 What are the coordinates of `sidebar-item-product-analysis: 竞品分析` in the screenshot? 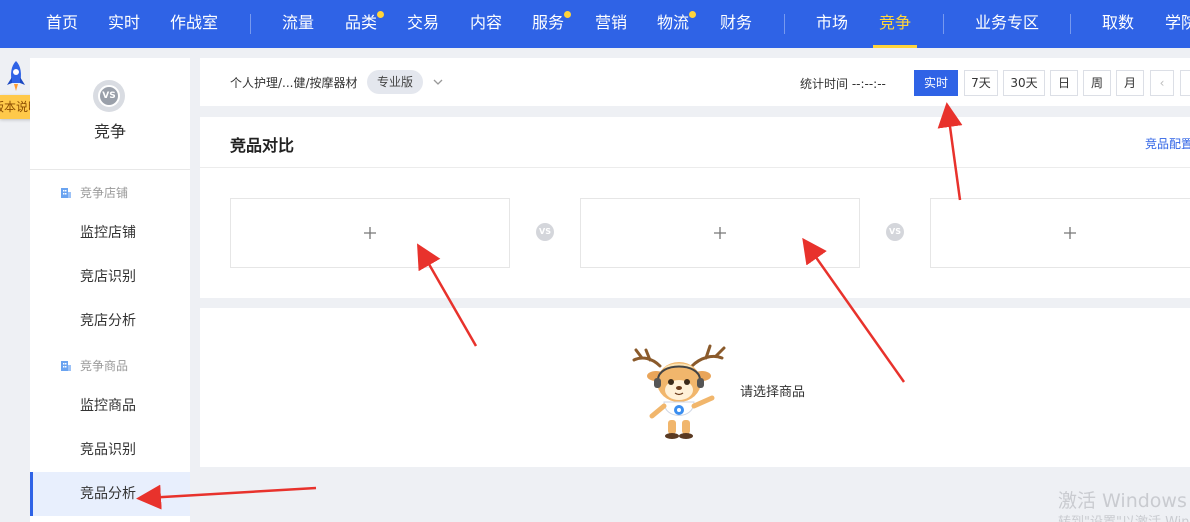 It's located at (110, 494).